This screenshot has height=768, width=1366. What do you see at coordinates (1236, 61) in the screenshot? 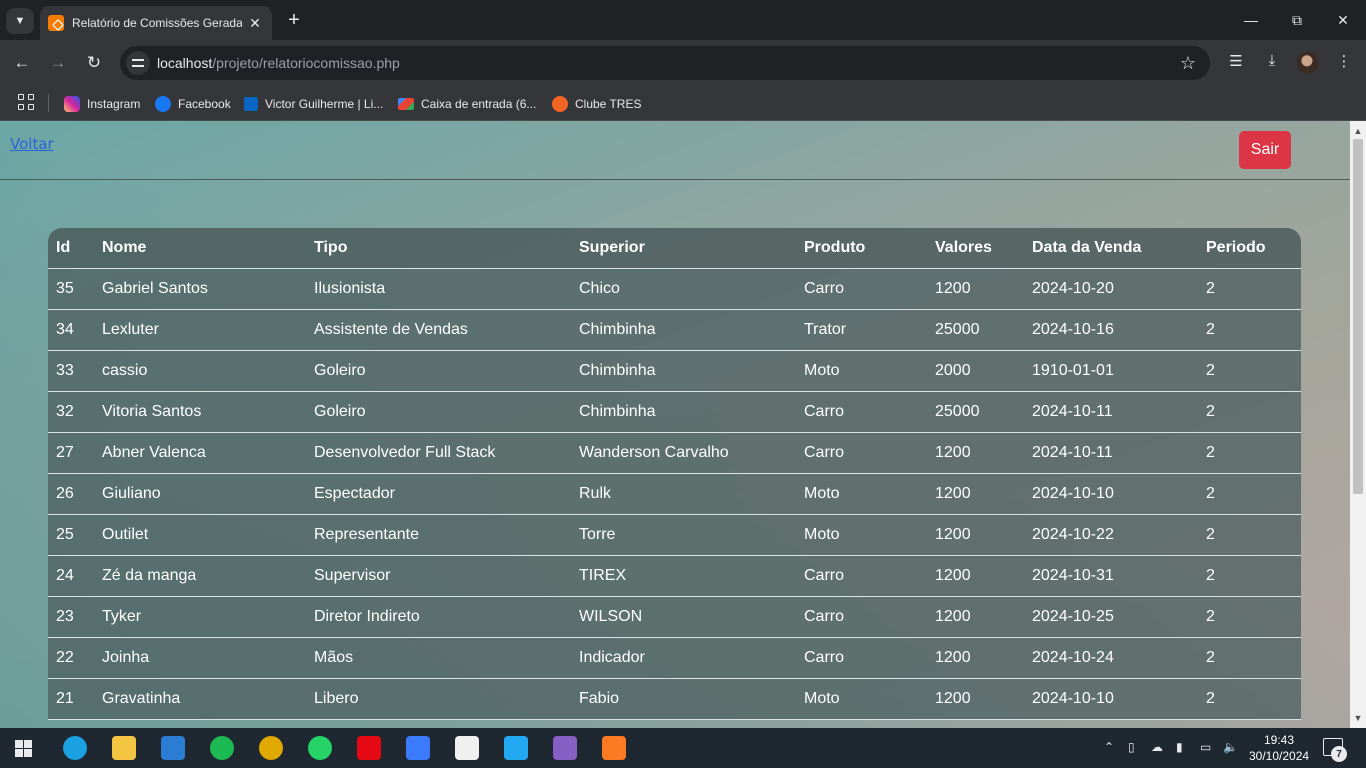
I see `media-control-icon: ☰` at bounding box center [1236, 61].